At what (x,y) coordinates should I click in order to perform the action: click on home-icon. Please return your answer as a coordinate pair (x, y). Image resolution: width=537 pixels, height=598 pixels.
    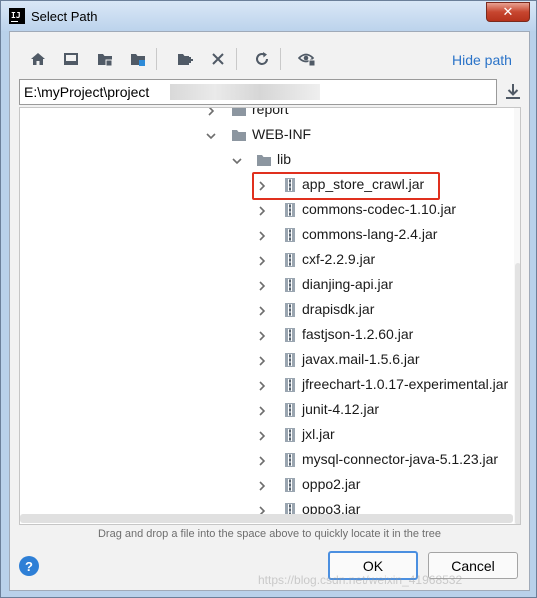
    Looking at the image, I should click on (38, 59).